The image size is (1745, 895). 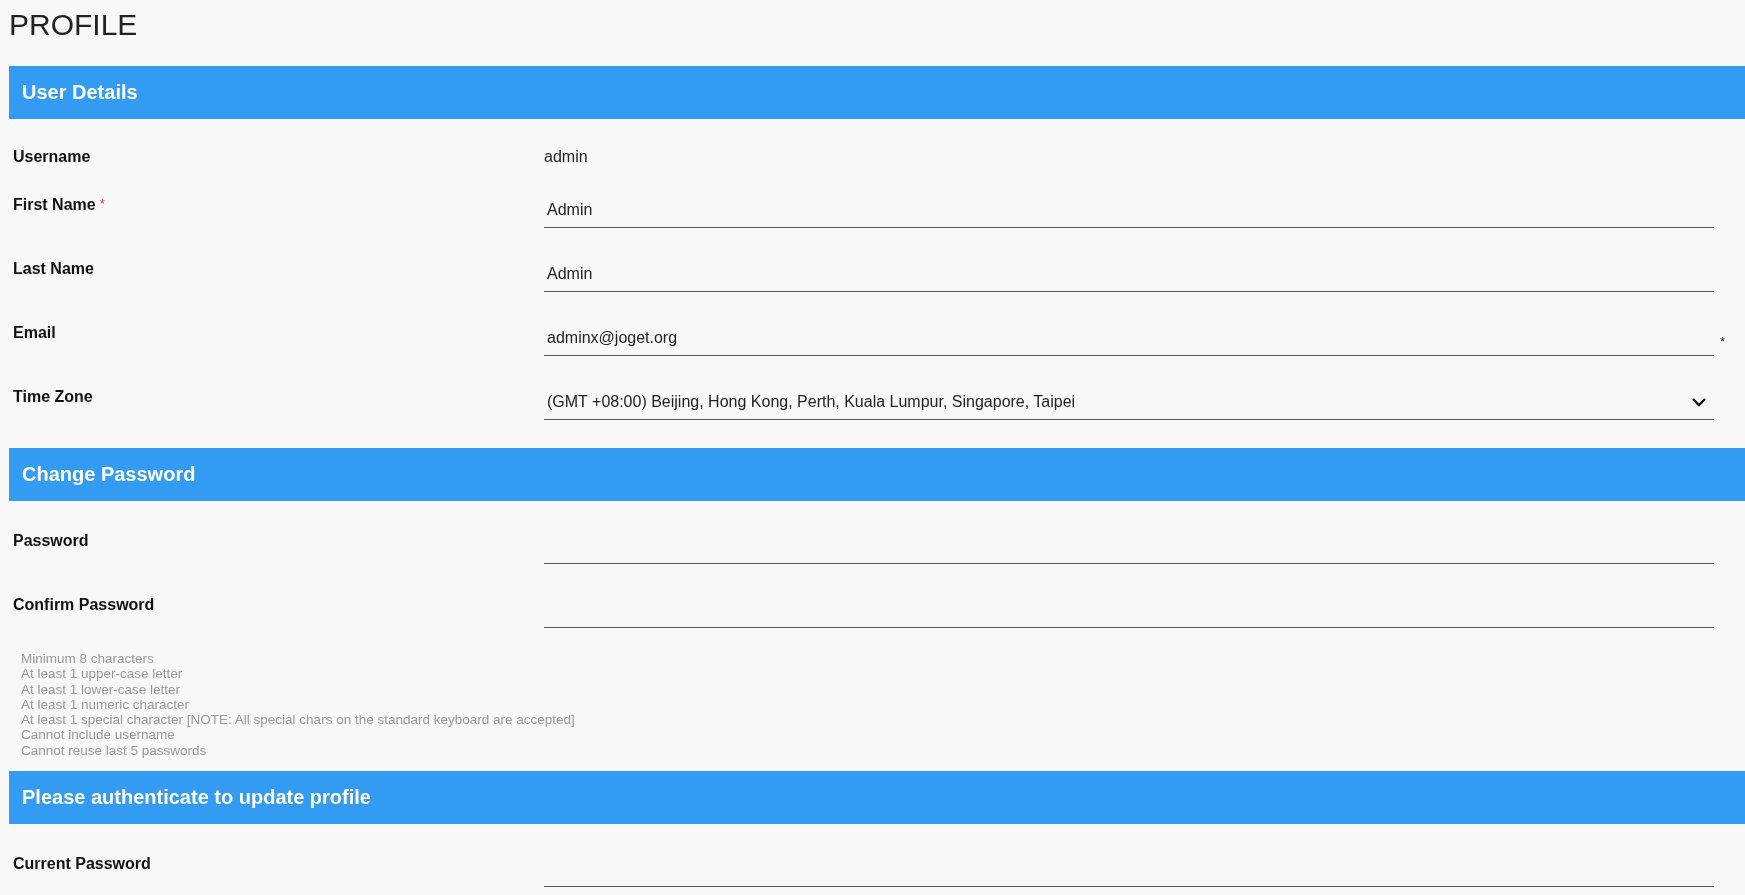 I want to click on page-title: PROFILE, so click(x=73, y=25).